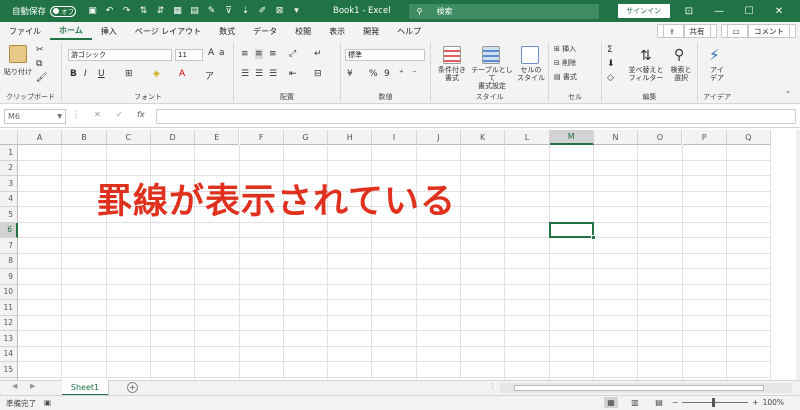 This screenshot has width=800, height=410. Describe the element at coordinates (156, 74) in the screenshot. I see `fill-color-icon: ◈` at that location.